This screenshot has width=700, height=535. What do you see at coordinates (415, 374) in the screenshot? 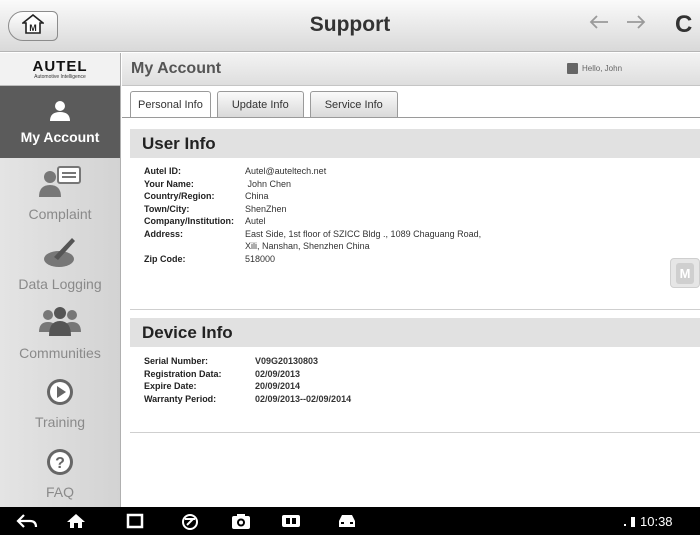
I see `info-row: Registration Data: 02/09/2013` at bounding box center [415, 374].